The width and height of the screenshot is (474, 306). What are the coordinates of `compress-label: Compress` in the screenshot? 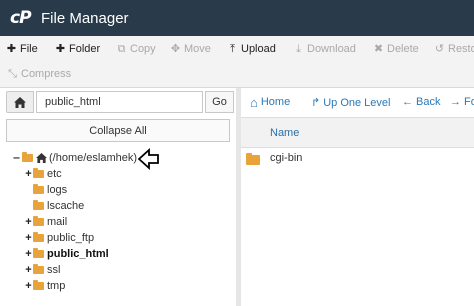 It's located at (46, 74).